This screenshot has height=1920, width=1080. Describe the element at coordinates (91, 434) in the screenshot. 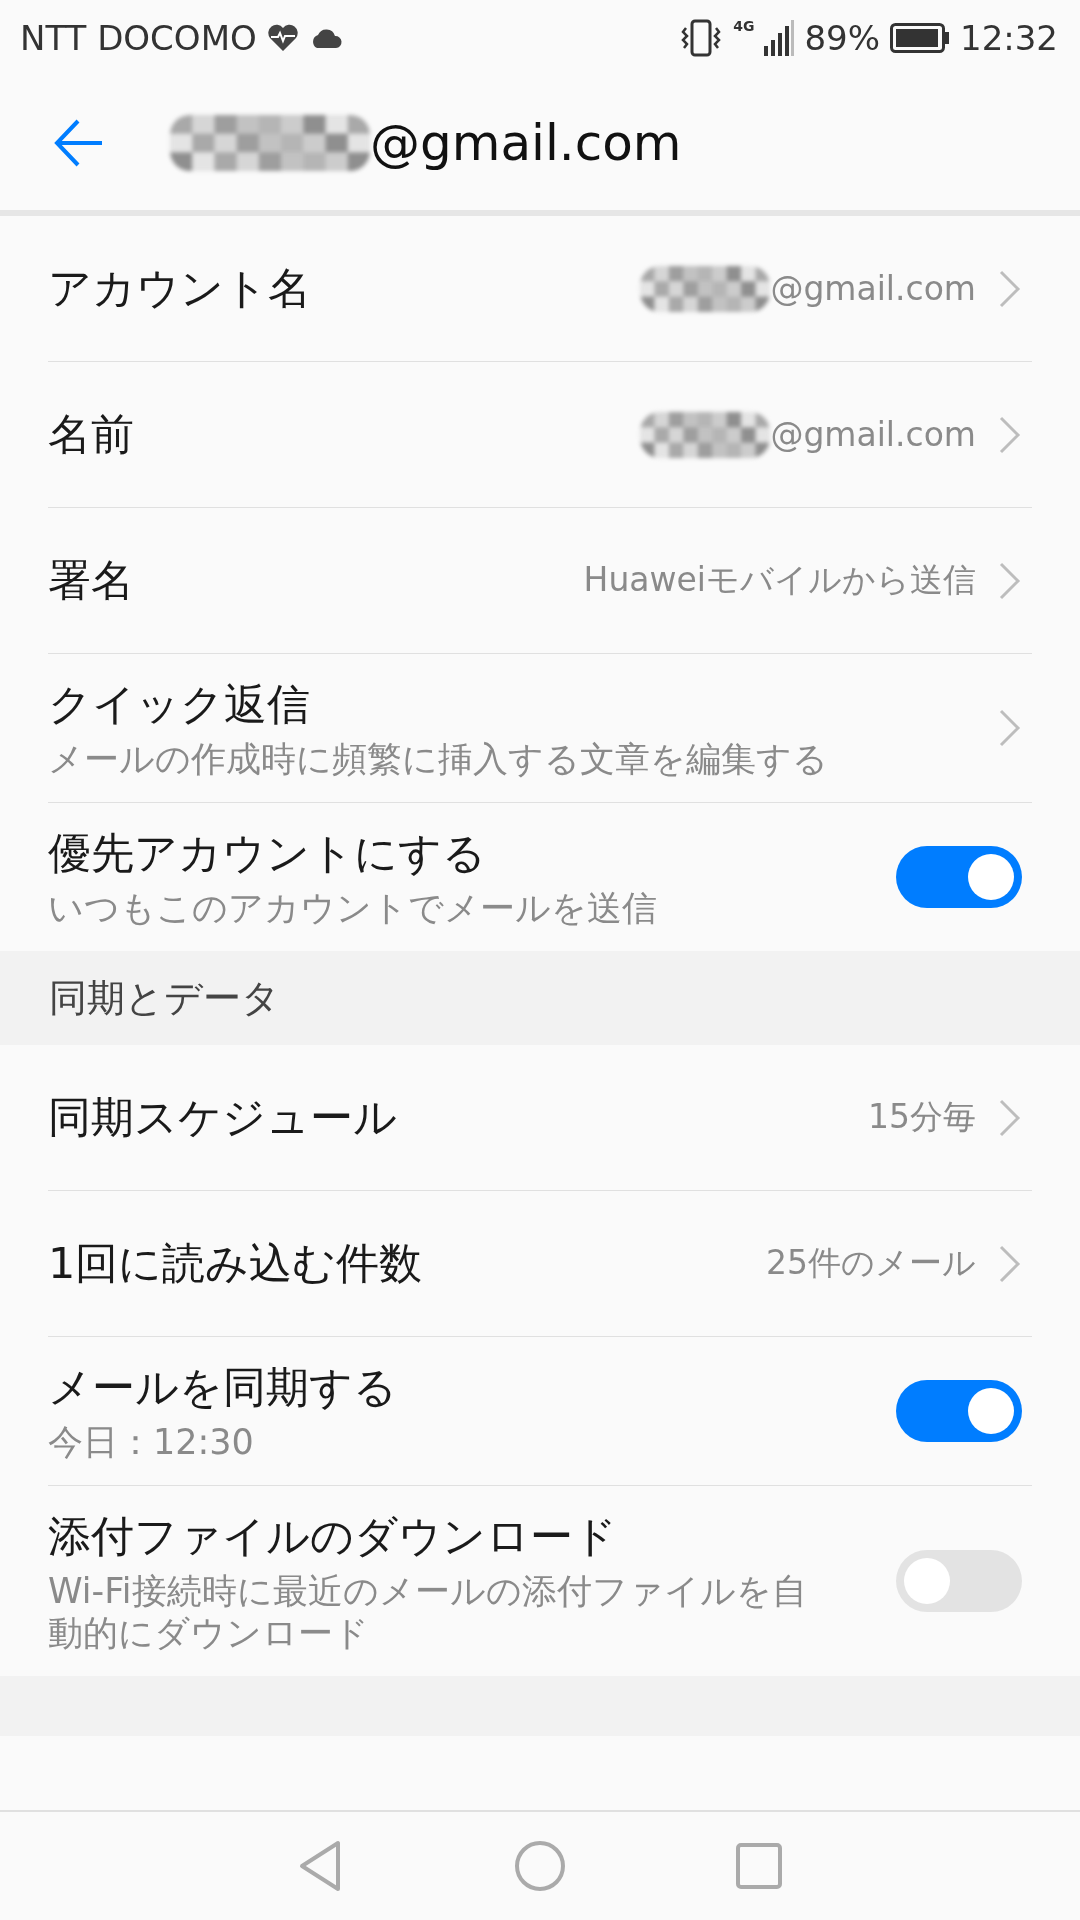

I see `setting-title: 名前` at that location.